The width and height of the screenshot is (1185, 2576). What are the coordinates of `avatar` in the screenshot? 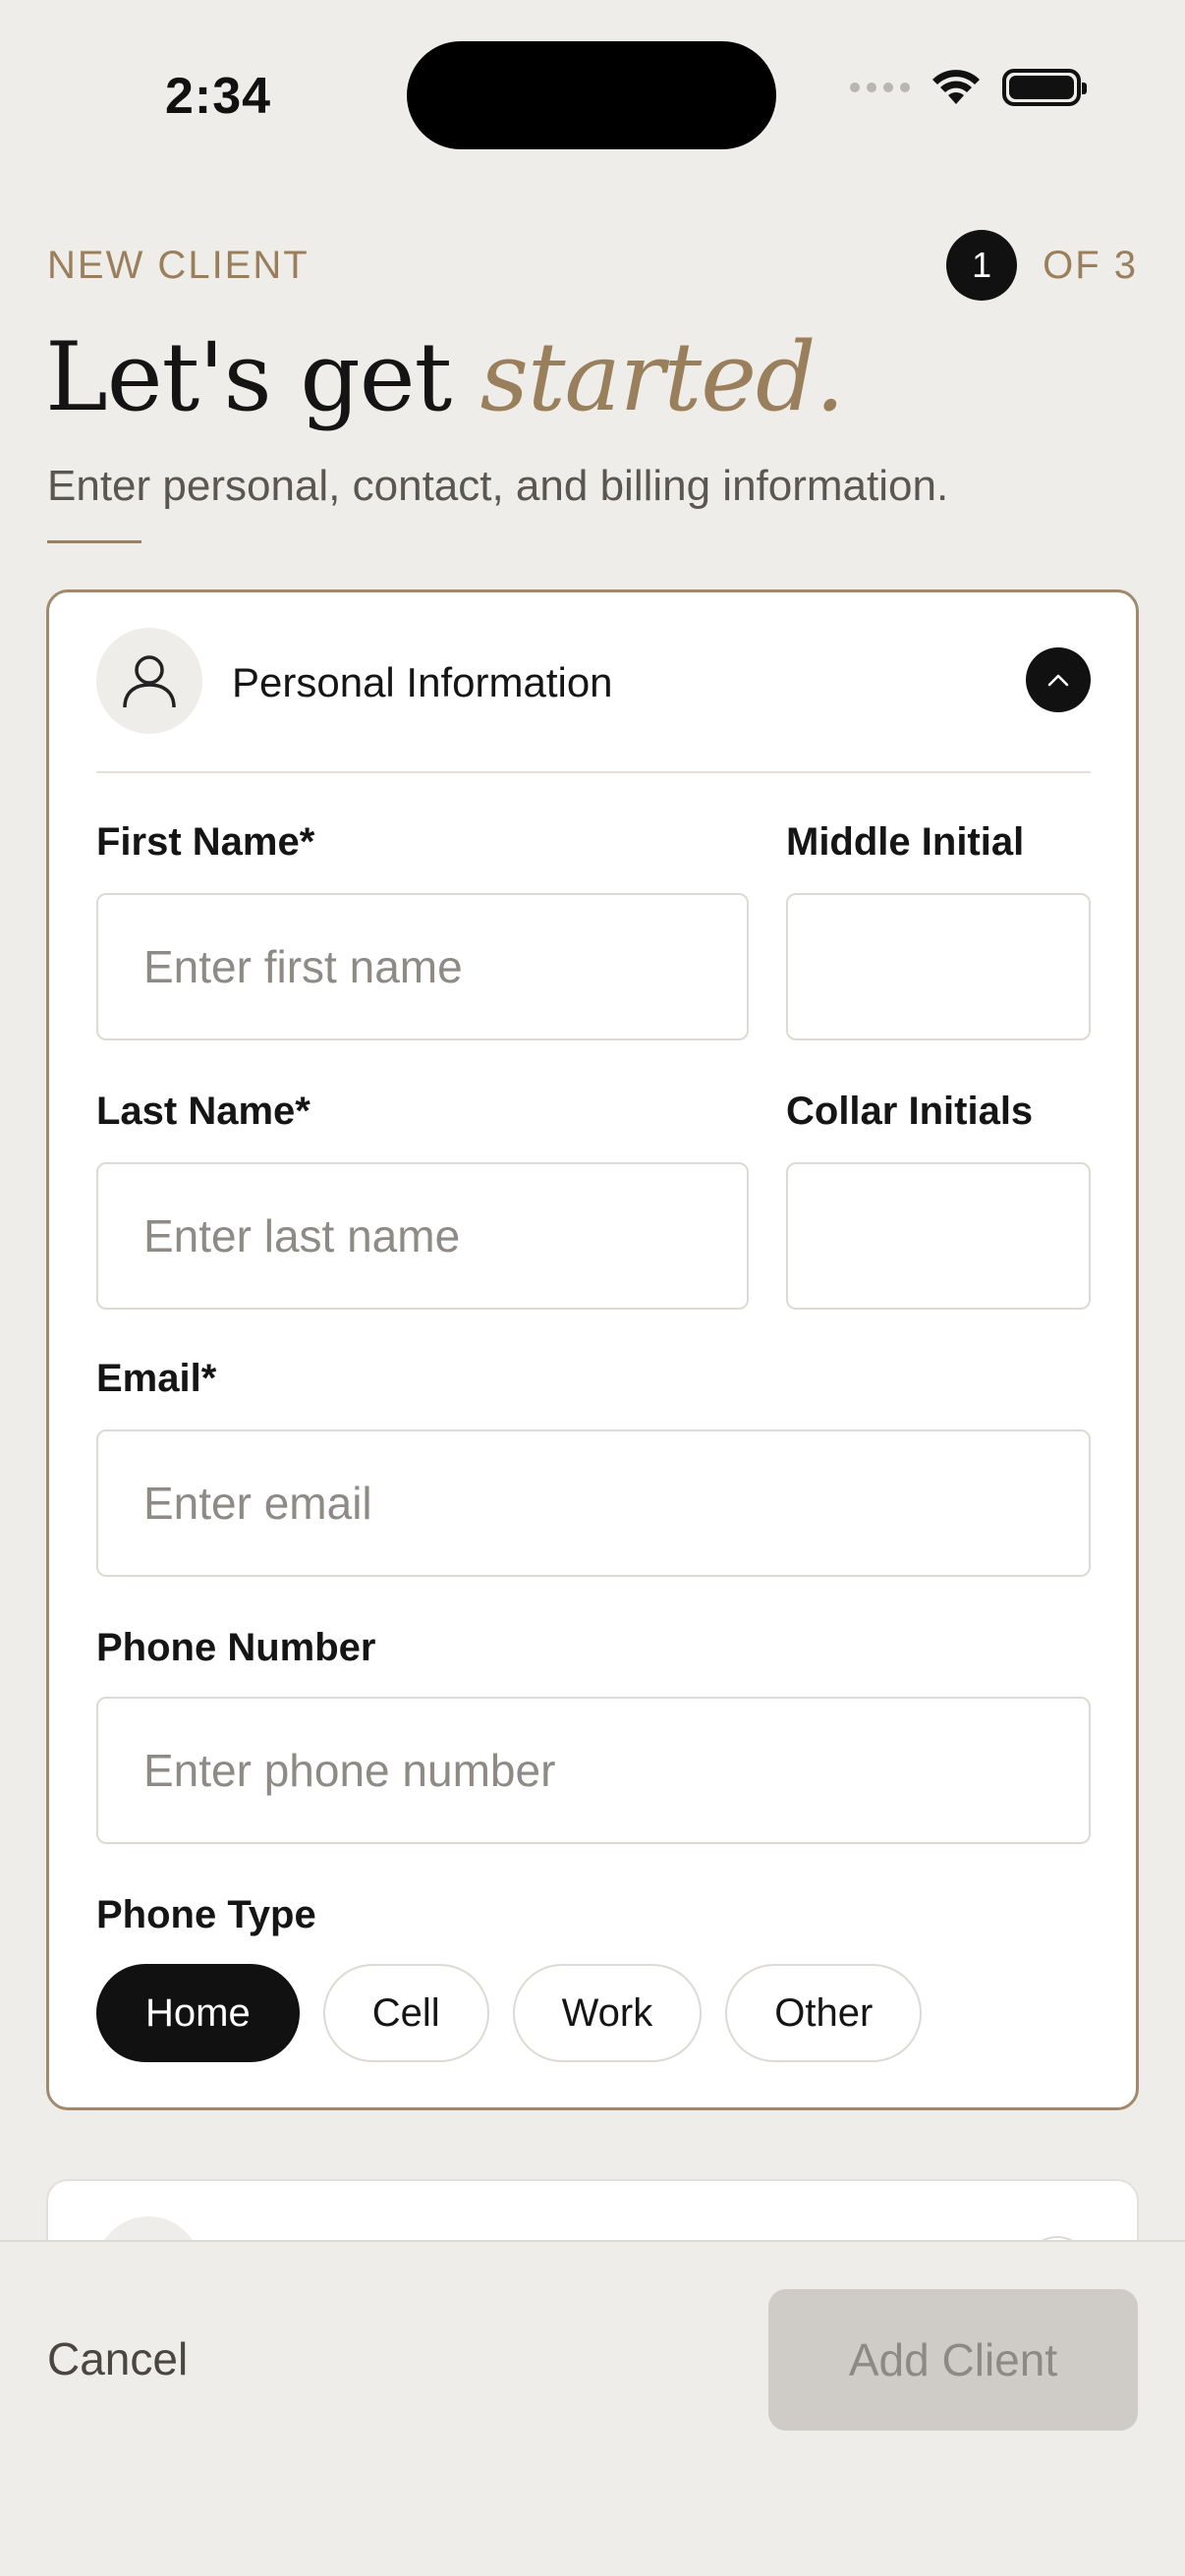 It's located at (149, 681).